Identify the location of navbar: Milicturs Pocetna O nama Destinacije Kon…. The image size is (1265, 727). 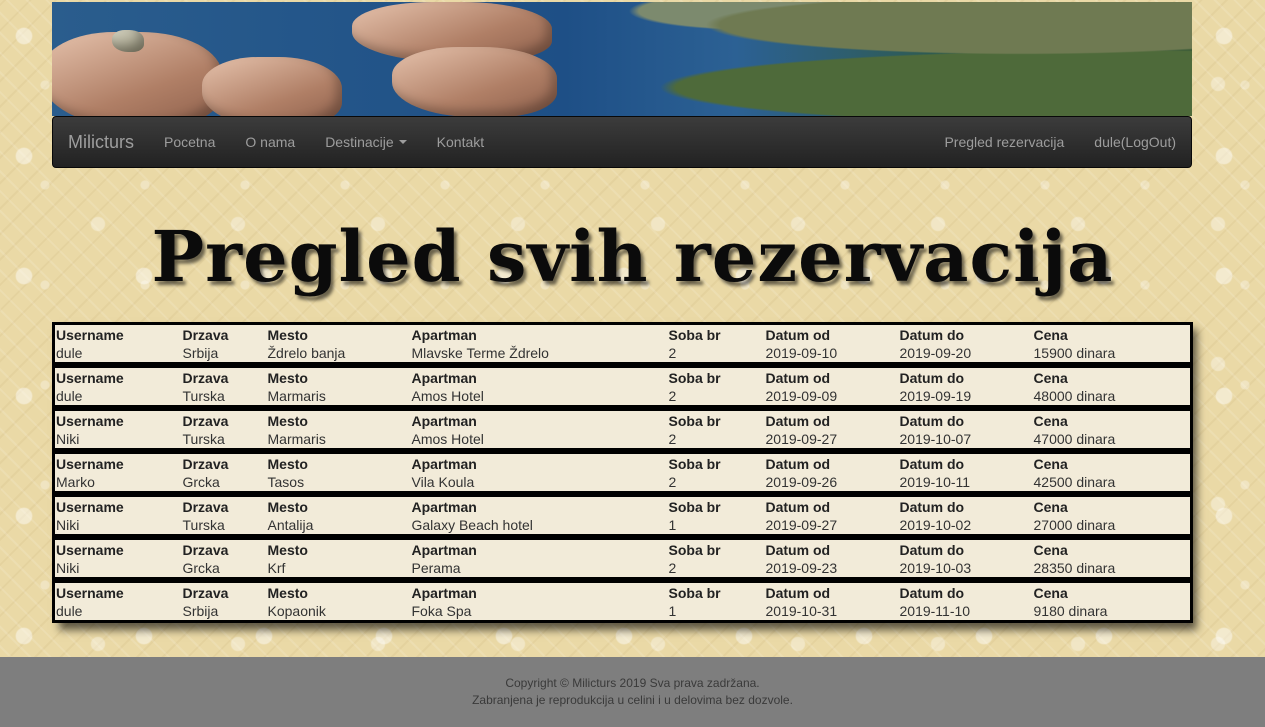
(622, 142).